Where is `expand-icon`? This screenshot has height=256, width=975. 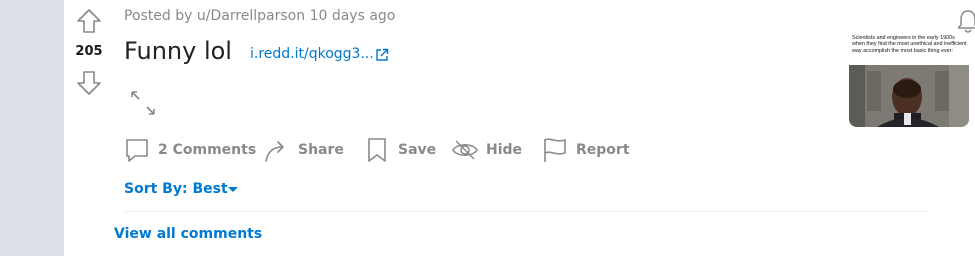 expand-icon is located at coordinates (143, 103).